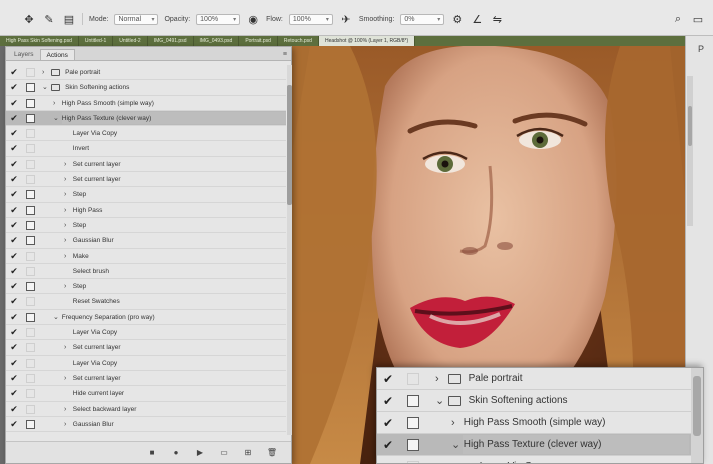  I want to click on action-row: ✔ › High Pass, so click(146, 210).